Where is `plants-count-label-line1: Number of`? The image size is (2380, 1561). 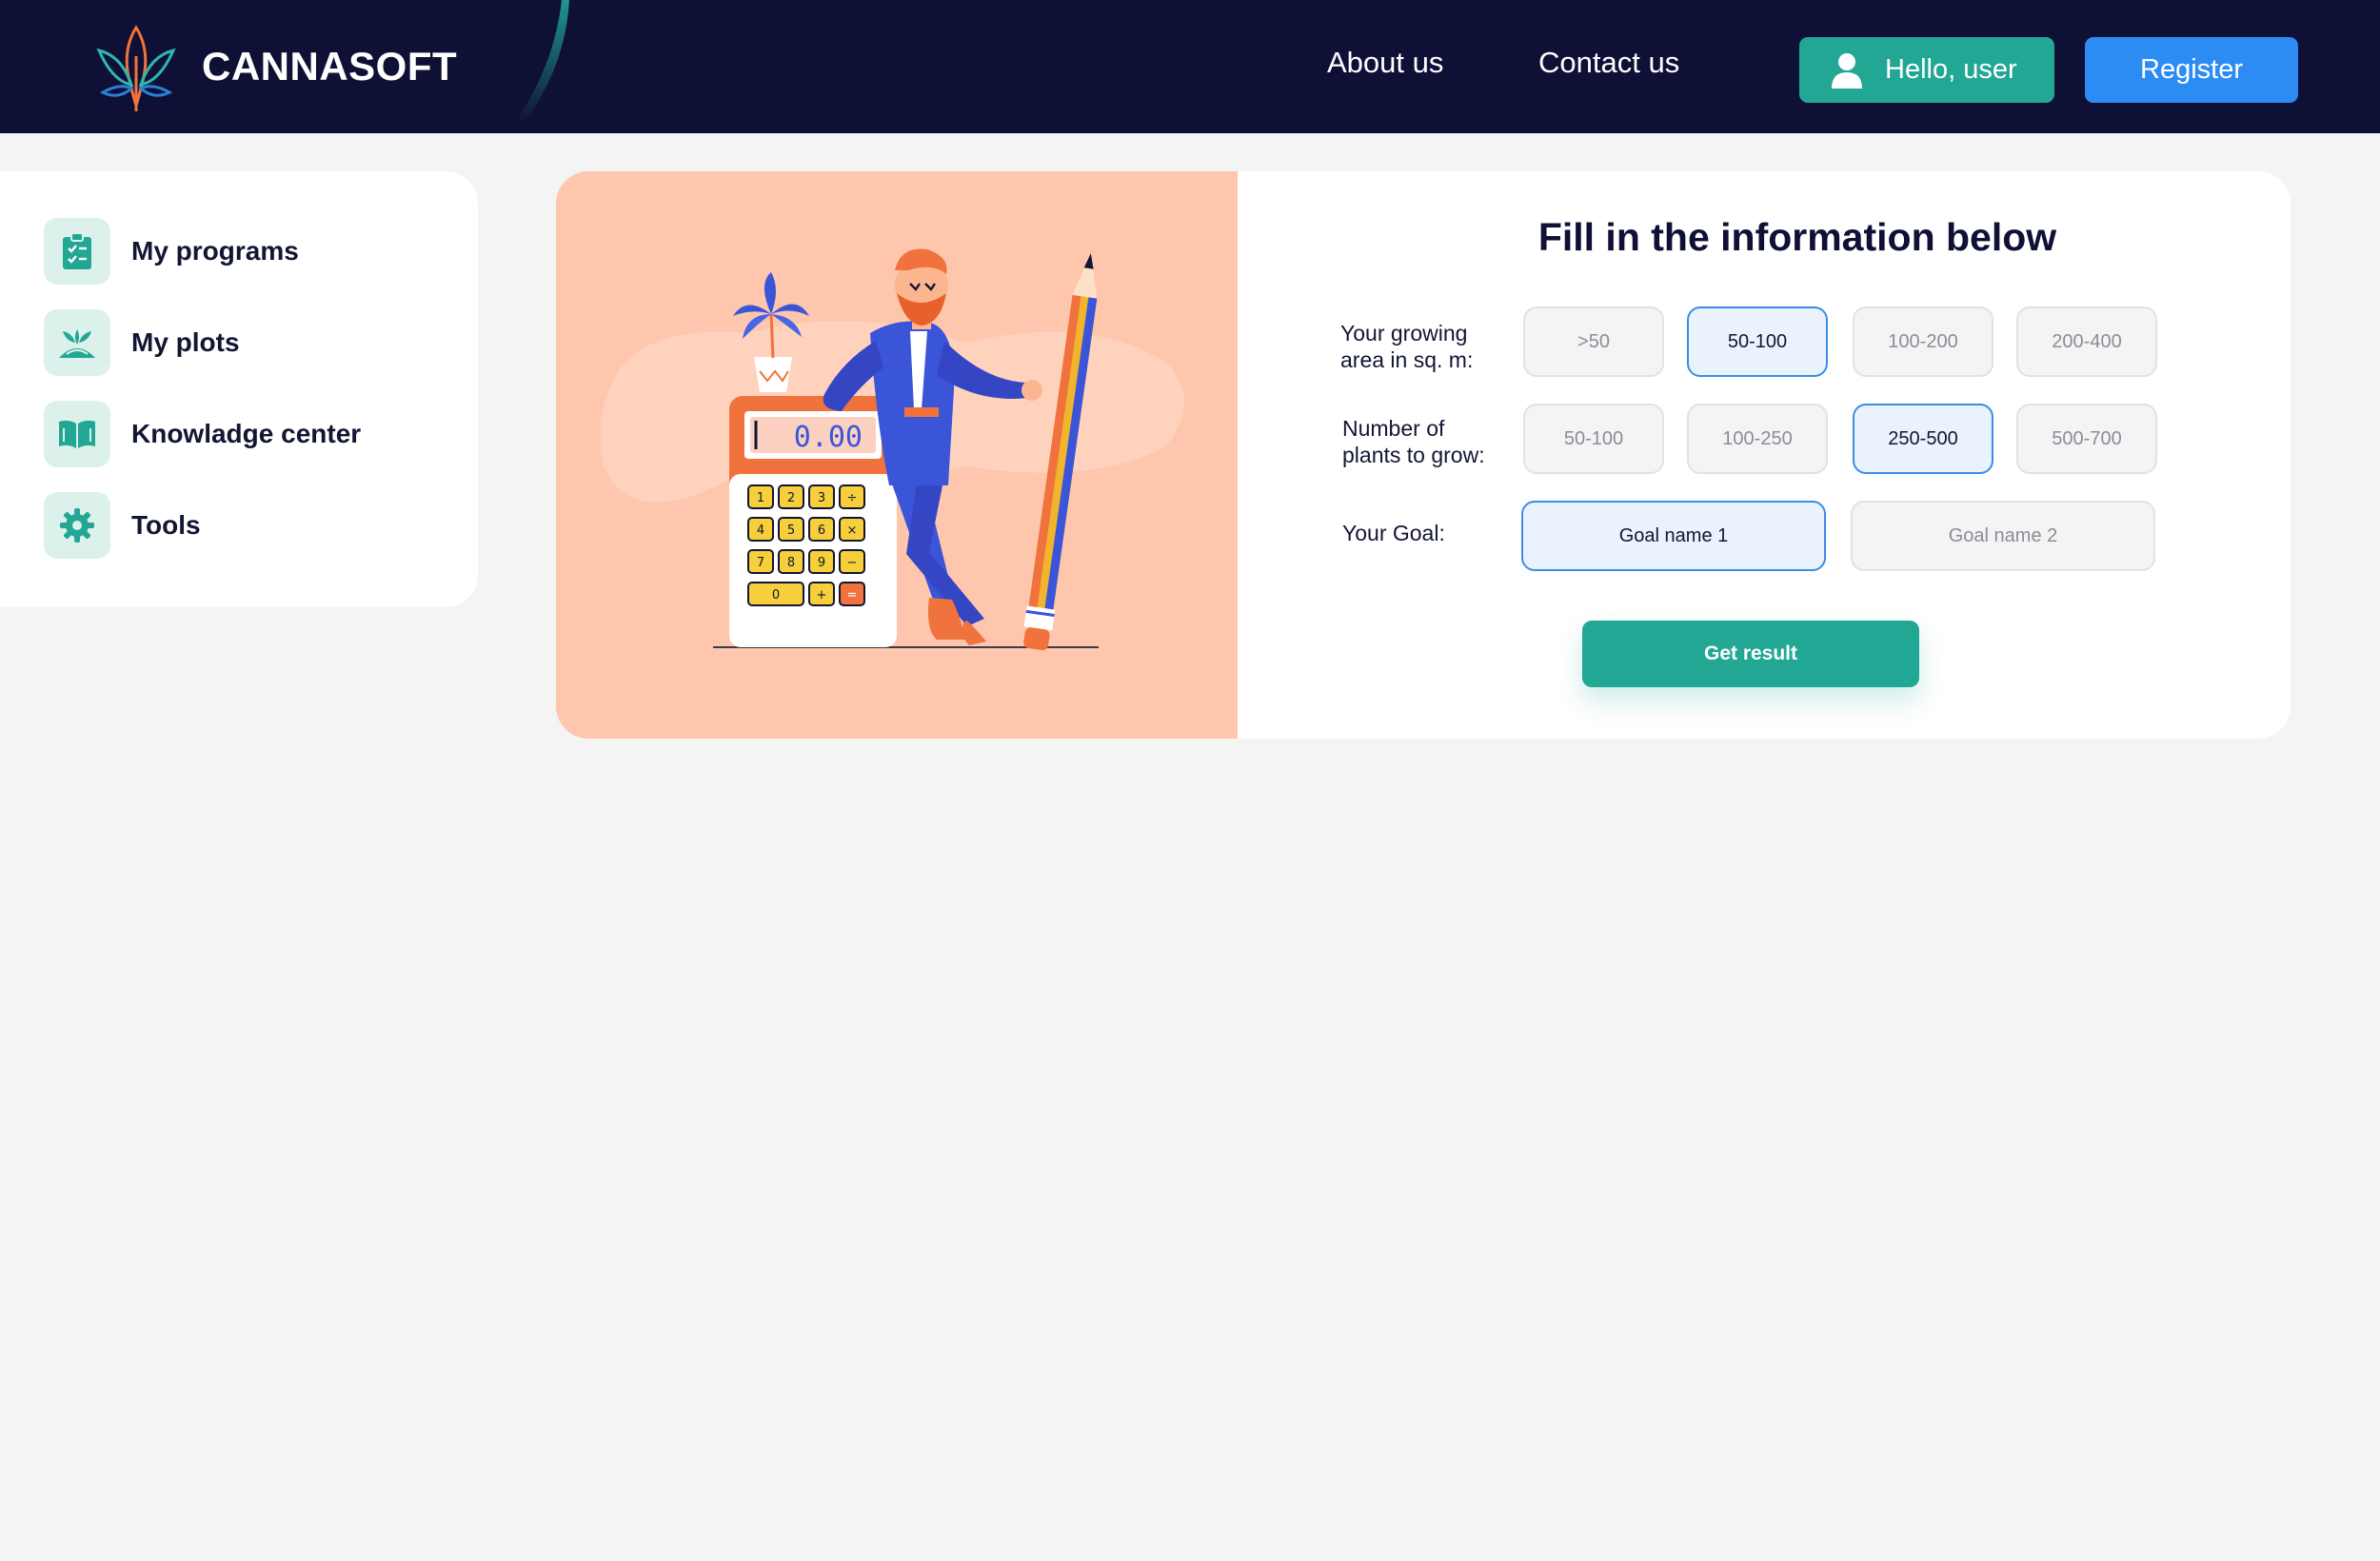 plants-count-label-line1: Number of is located at coordinates (1393, 428).